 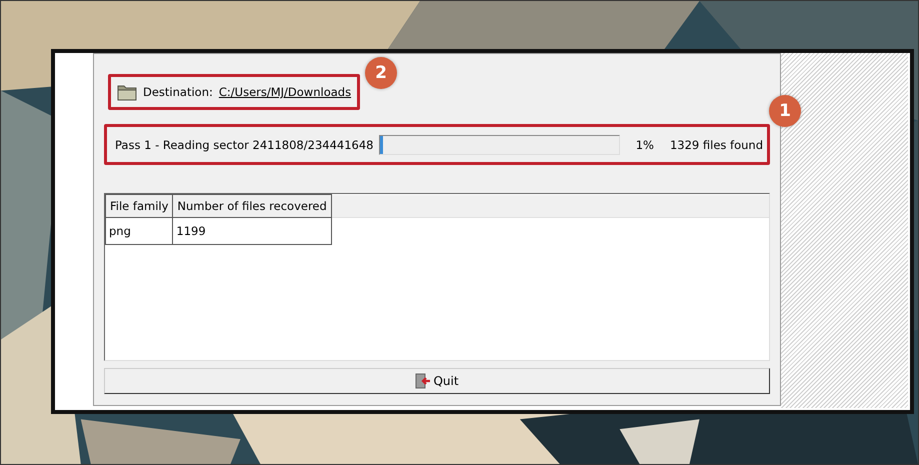 I want to click on callout-badge: 2, so click(x=381, y=73).